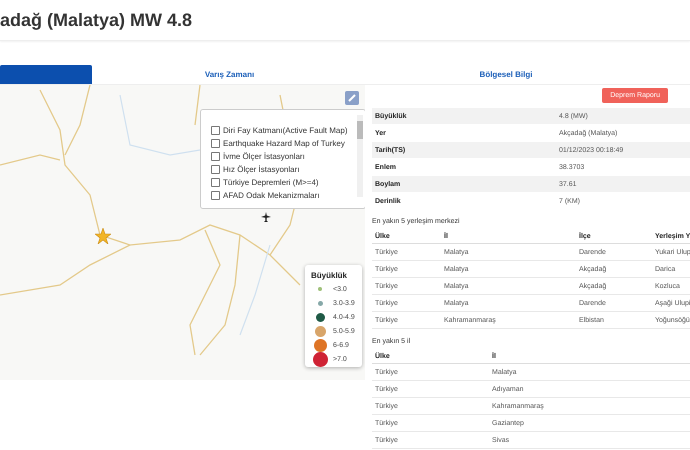  I want to click on page-title: adağ (Malatya) MW 4.8, so click(96, 20).